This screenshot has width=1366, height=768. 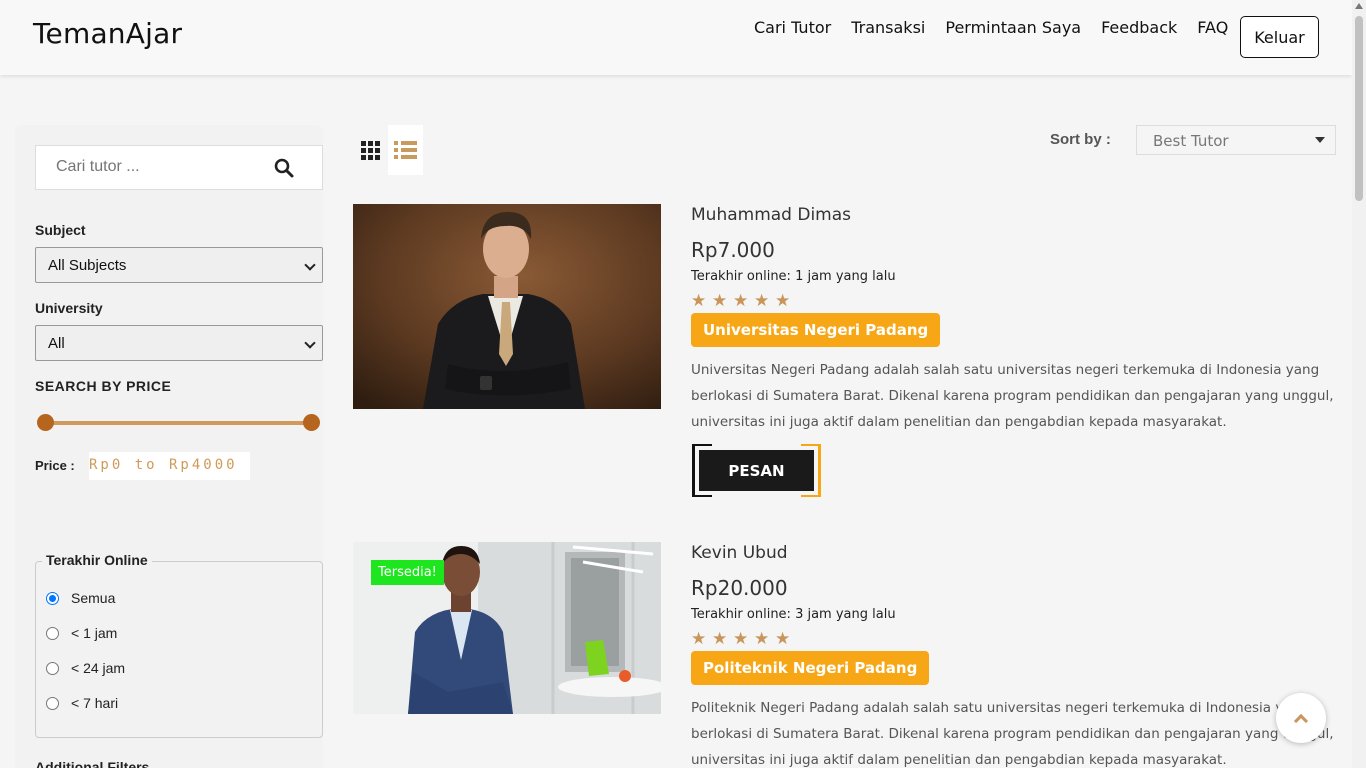 What do you see at coordinates (94, 633) in the screenshot?
I see `radio-label: < 1 jam` at bounding box center [94, 633].